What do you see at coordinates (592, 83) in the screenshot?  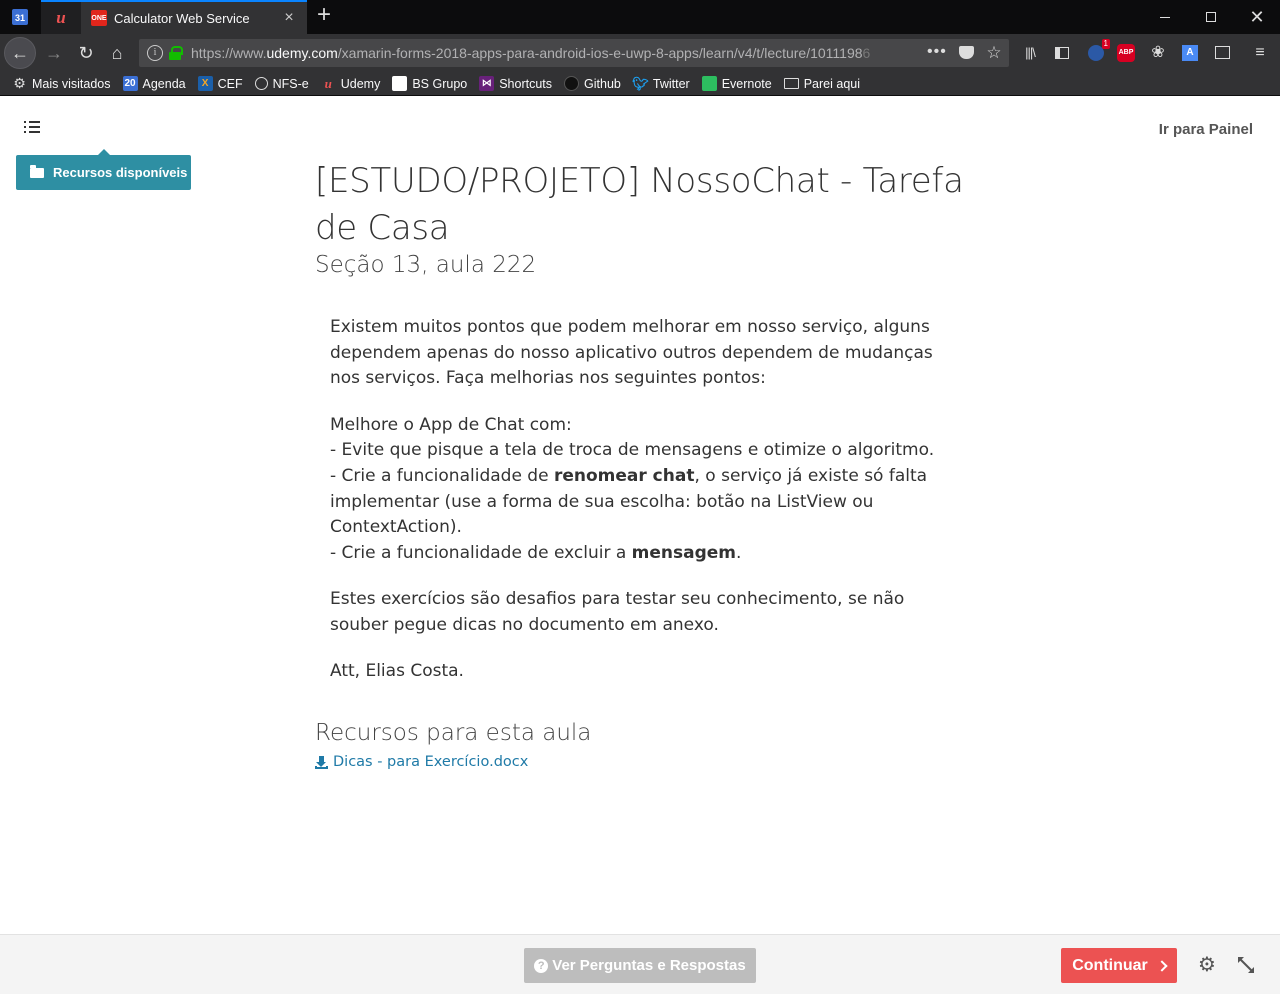 I see `bookmark-github: Github` at bounding box center [592, 83].